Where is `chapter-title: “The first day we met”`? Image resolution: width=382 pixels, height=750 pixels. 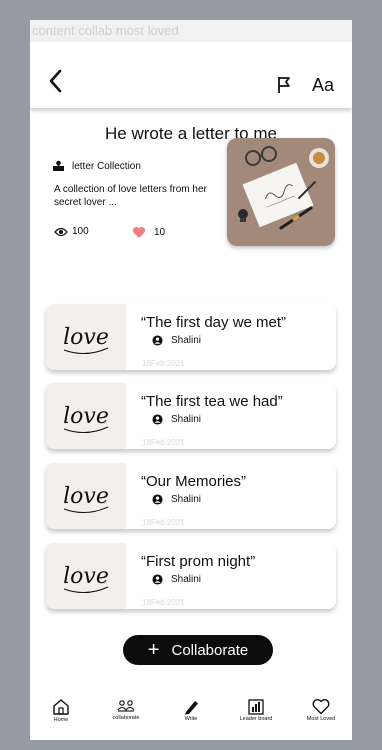 chapter-title: “The first day we met” is located at coordinates (214, 322).